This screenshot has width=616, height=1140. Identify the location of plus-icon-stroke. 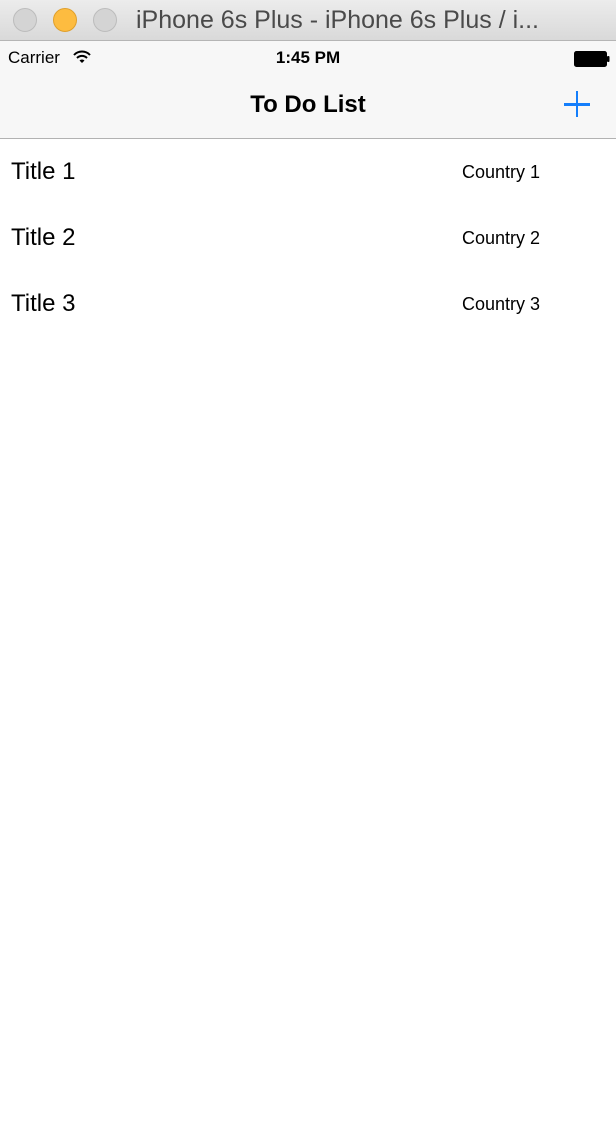
(577, 104).